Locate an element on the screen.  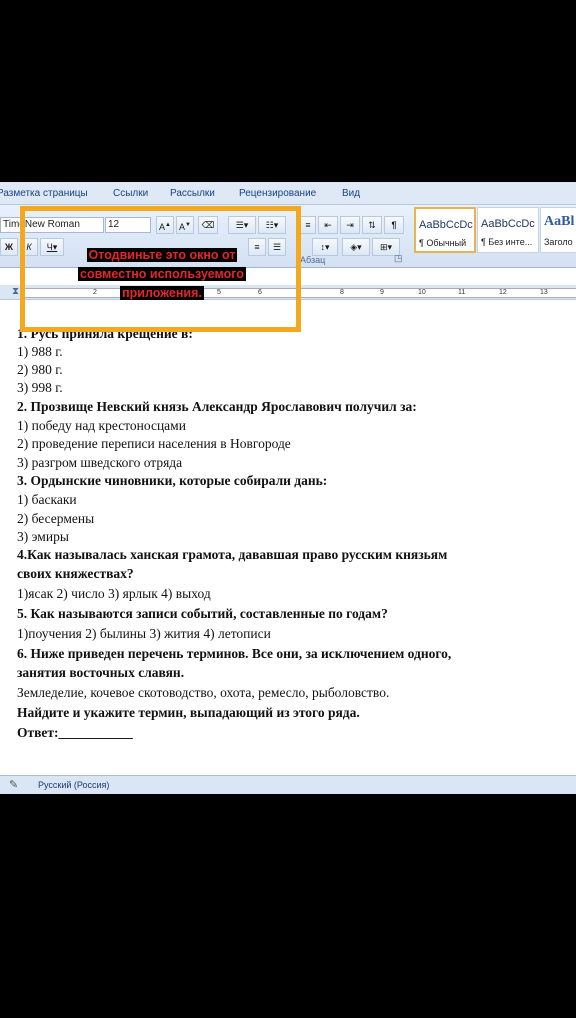
spellcheck-icon: ✎ is located at coordinates (13, 784).